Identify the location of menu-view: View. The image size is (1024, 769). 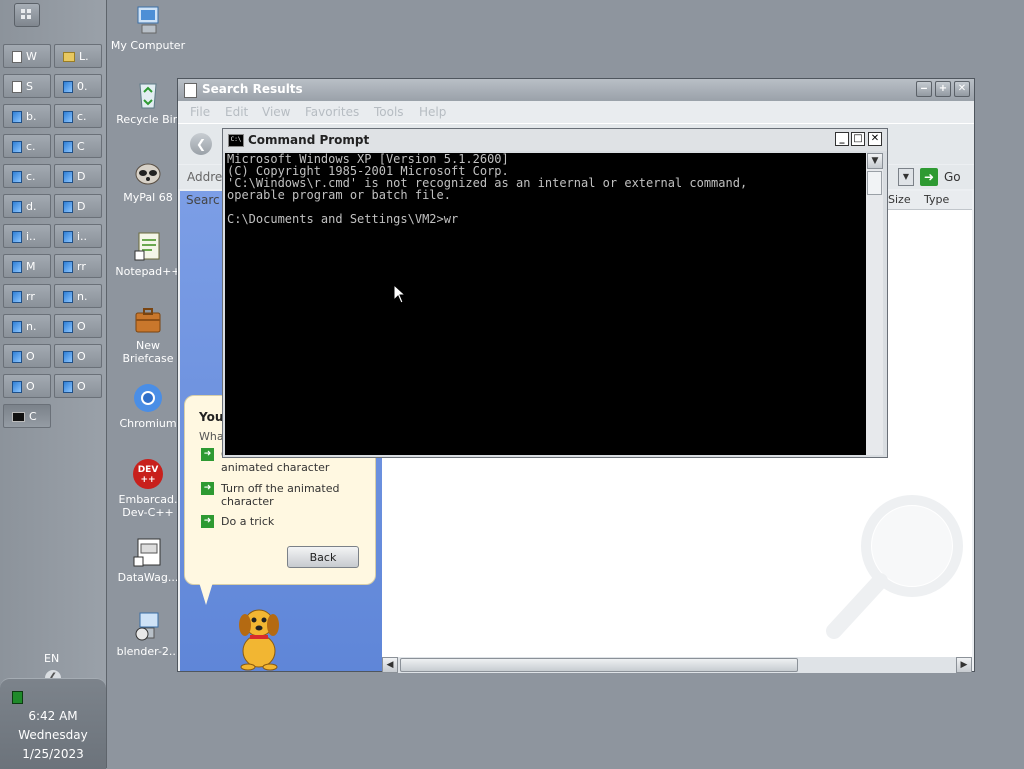
(276, 112).